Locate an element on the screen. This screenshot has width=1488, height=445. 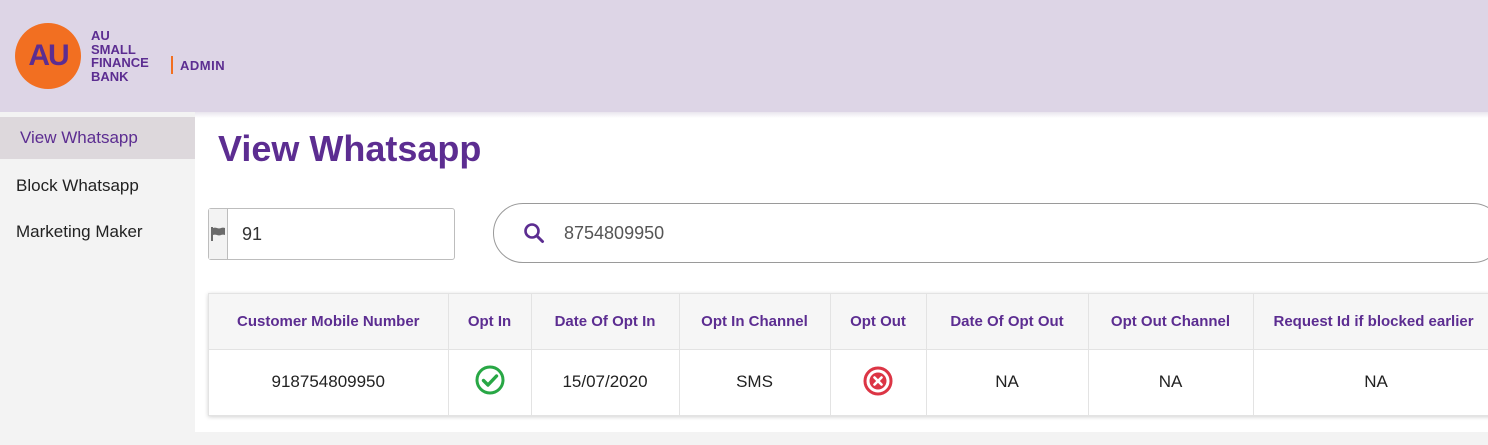
sidebar-item-block-whatsapp: Block Whatsapp is located at coordinates (97, 186).